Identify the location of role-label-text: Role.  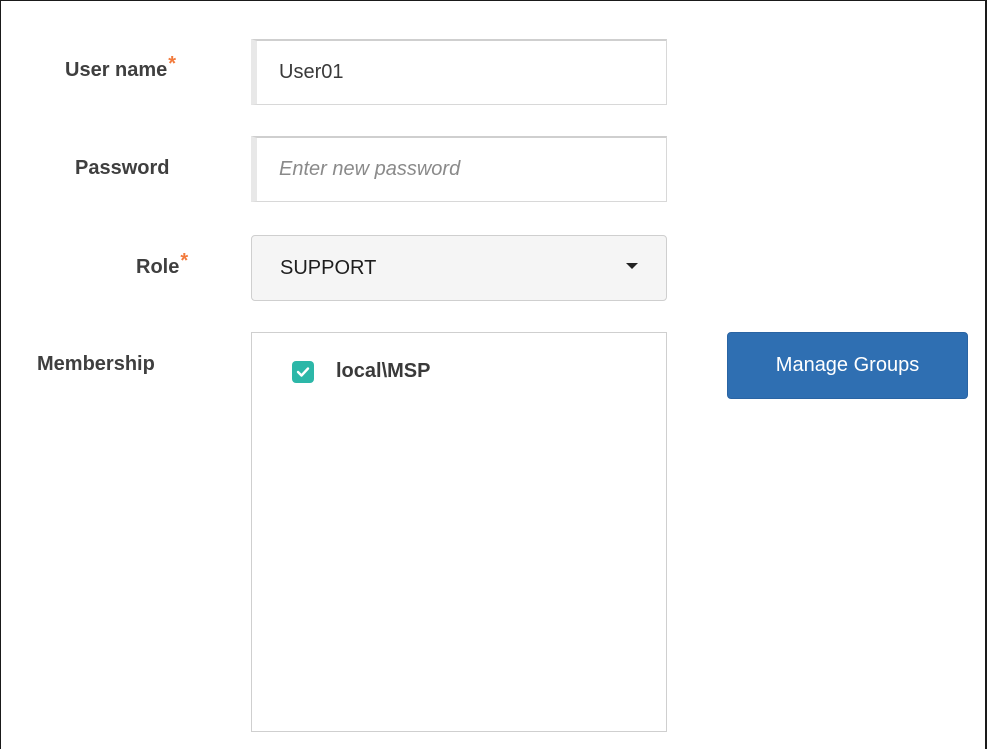
(158, 267).